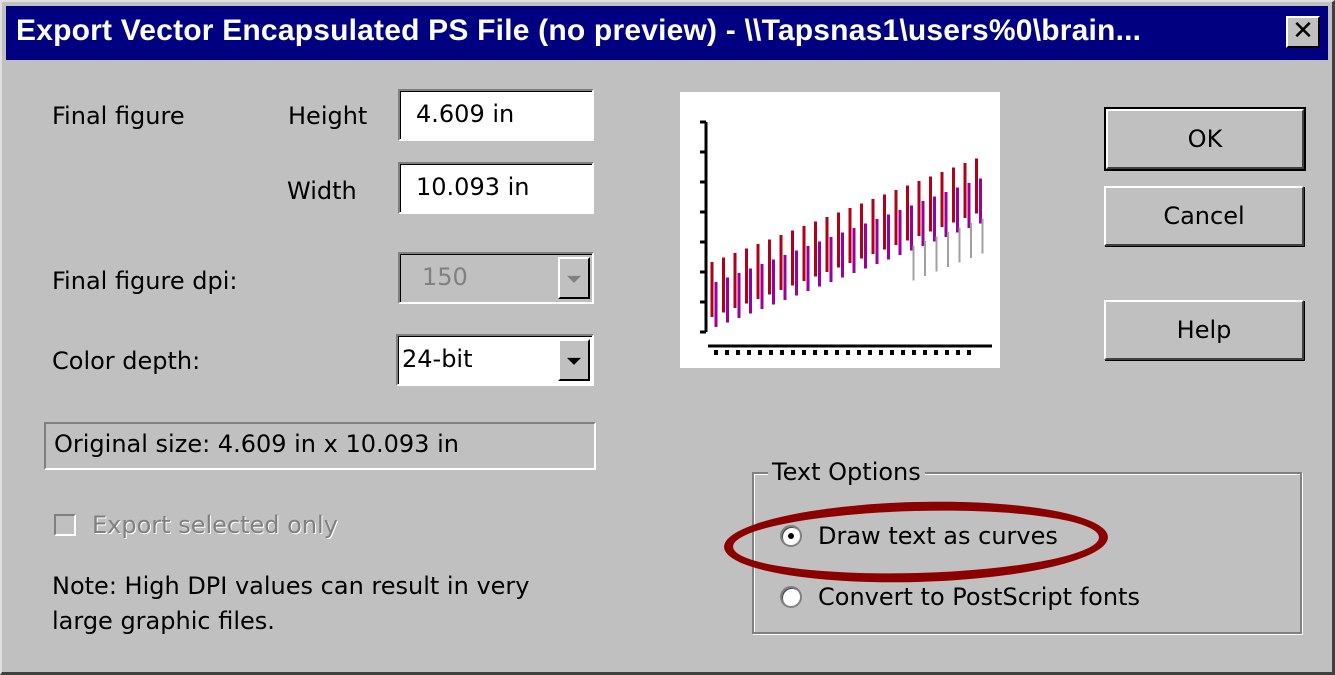 This screenshot has height=675, width=1335. Describe the element at coordinates (65, 525) in the screenshot. I see `export-selected-checkbox` at that location.